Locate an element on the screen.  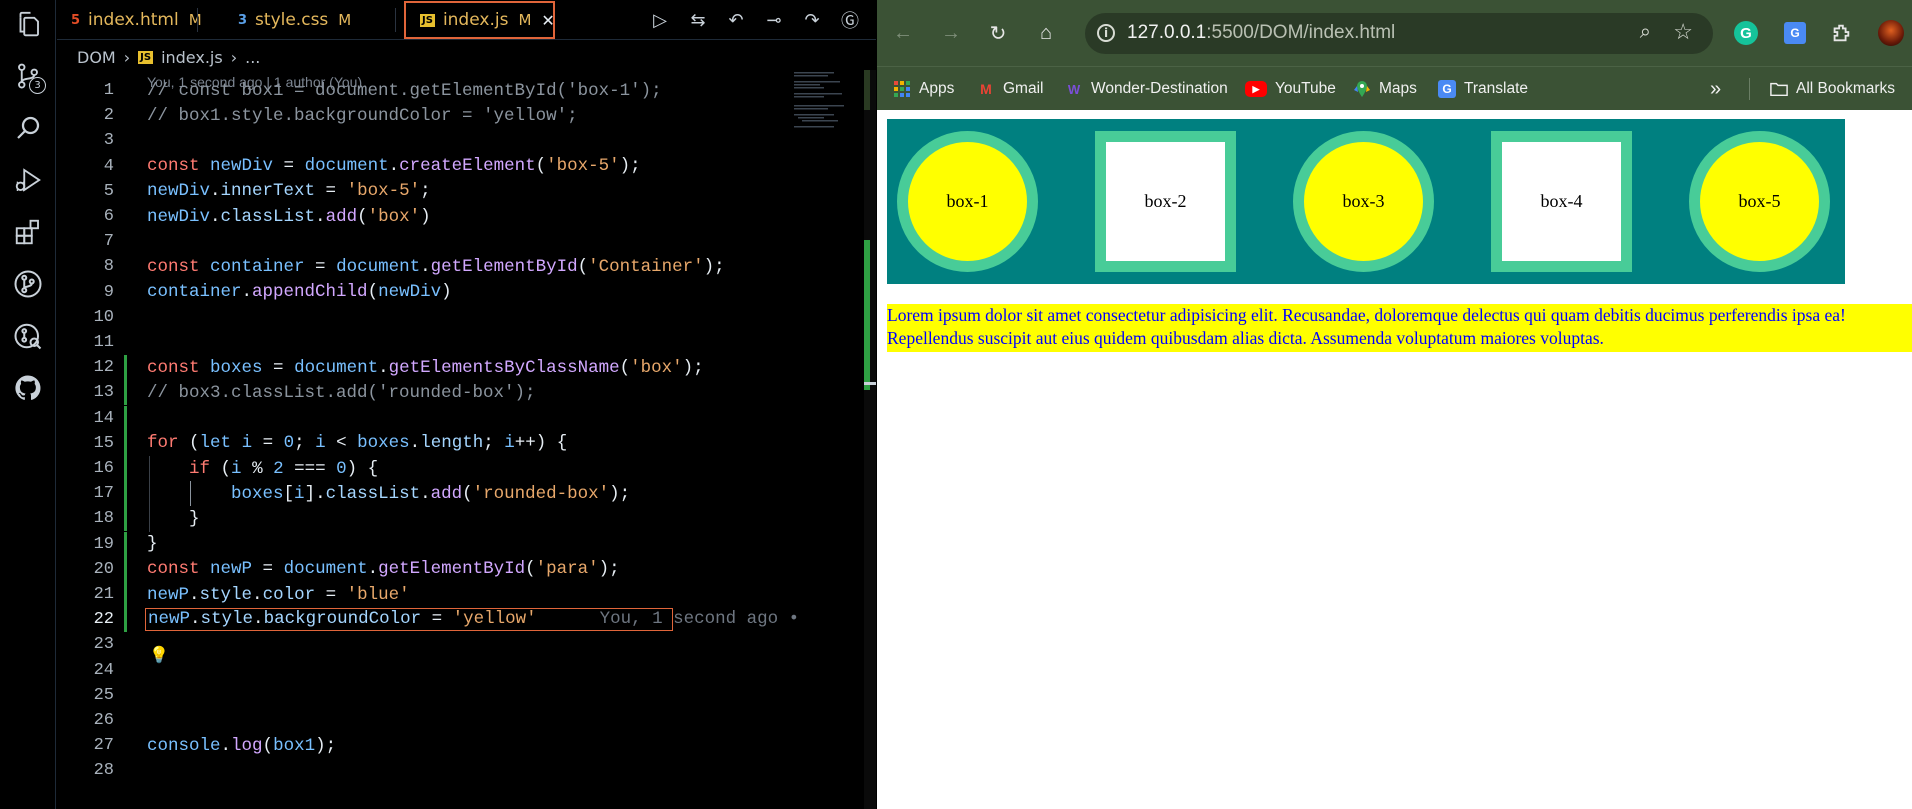
bookmark-youtube: ▶ YouTube is located at coordinates (1290, 89).